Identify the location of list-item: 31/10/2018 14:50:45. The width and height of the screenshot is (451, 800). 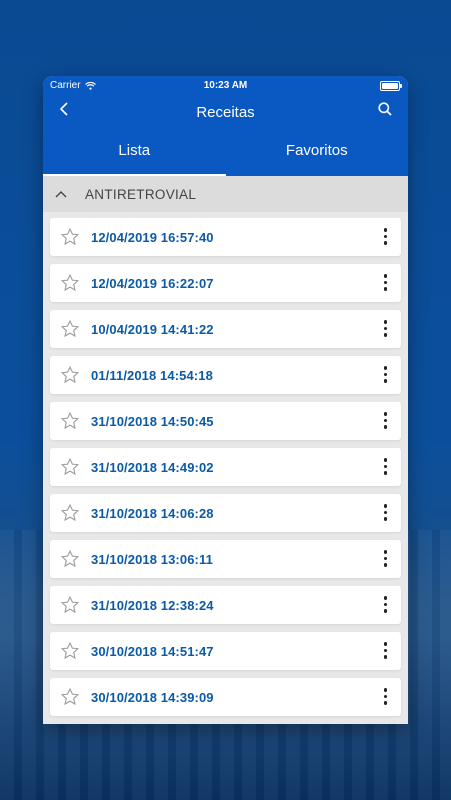
(225, 421).